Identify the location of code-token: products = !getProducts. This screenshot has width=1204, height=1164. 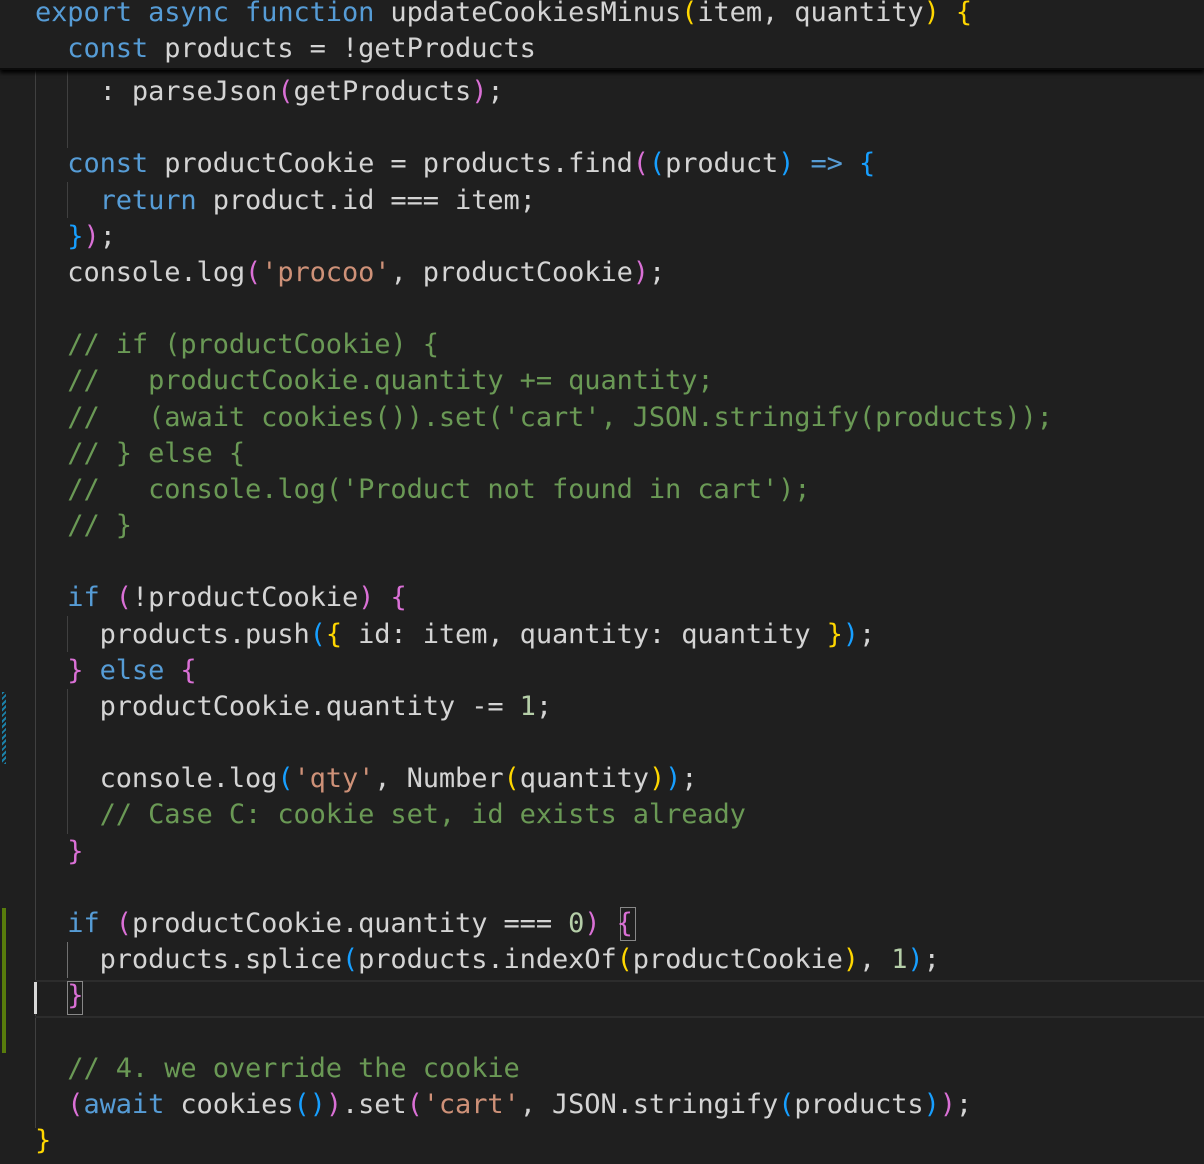
(342, 48).